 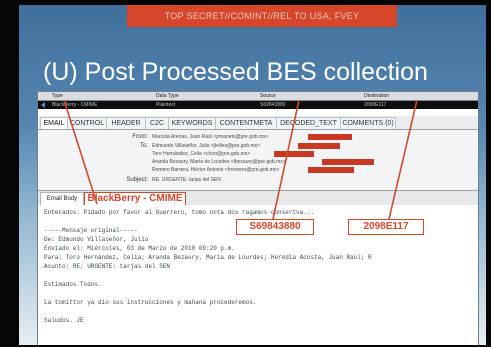 I want to click on slide-title: (U) Post Processed BES collection, so click(x=235, y=72).